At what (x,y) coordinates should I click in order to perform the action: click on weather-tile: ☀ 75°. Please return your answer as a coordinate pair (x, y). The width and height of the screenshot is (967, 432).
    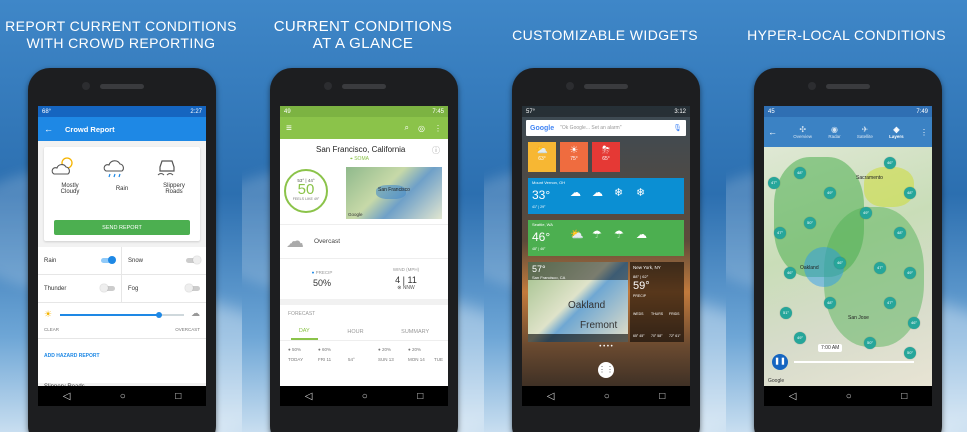
    Looking at the image, I should click on (574, 157).